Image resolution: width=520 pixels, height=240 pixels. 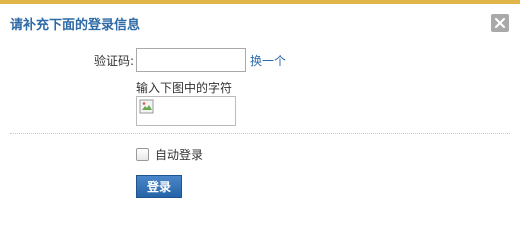 What do you see at coordinates (146, 106) in the screenshot?
I see `broken-image-icon` at bounding box center [146, 106].